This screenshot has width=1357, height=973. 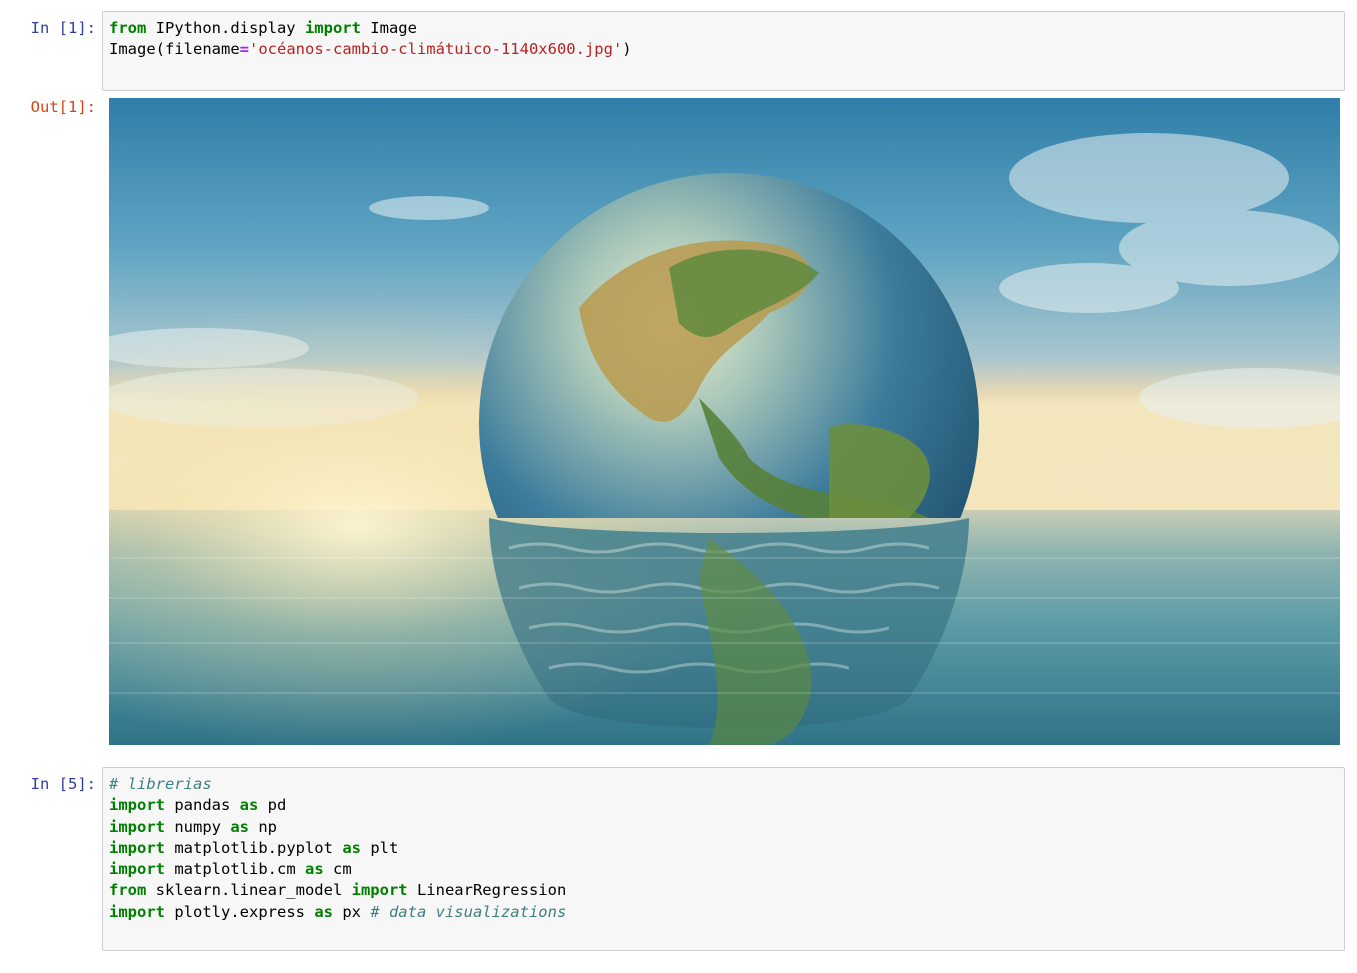 What do you see at coordinates (249, 890) in the screenshot?
I see `code-token: sklearn.linear_model` at bounding box center [249, 890].